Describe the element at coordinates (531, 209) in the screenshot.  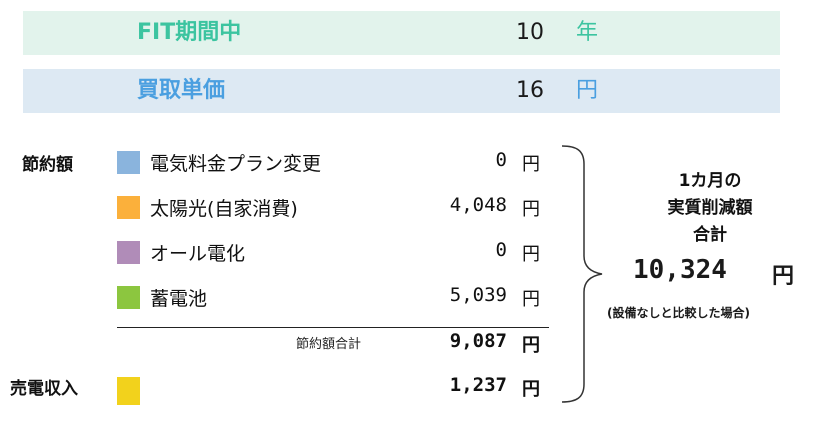
I see `solar-unit: 円` at that location.